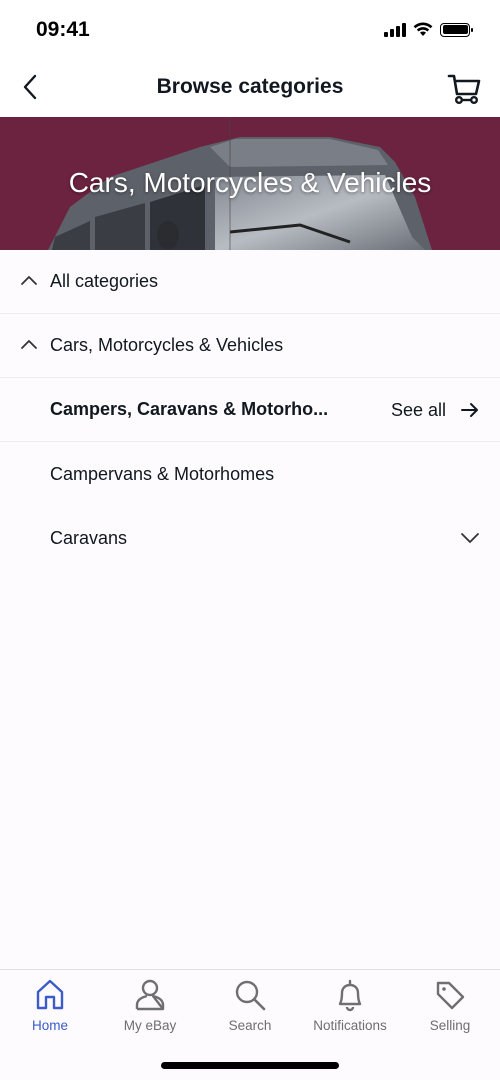 The image size is (500, 1080). I want to click on bell-icon, so click(350, 995).